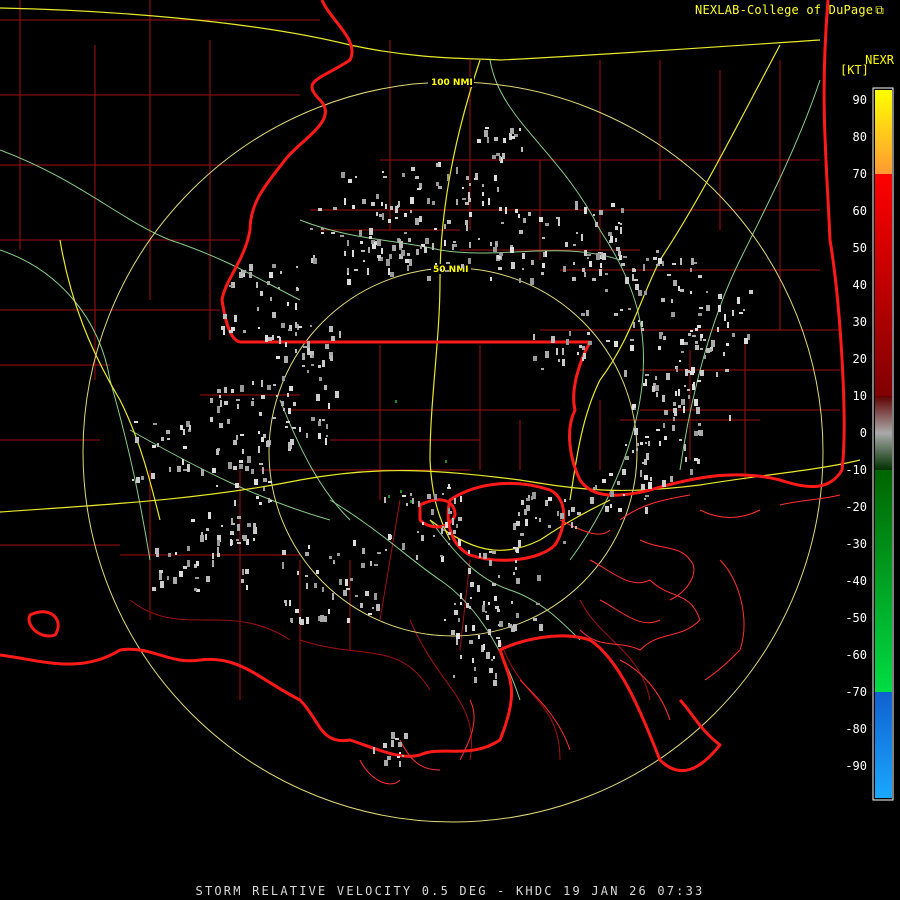  I want to click on colorbar-tick-label: 90, so click(860, 100).